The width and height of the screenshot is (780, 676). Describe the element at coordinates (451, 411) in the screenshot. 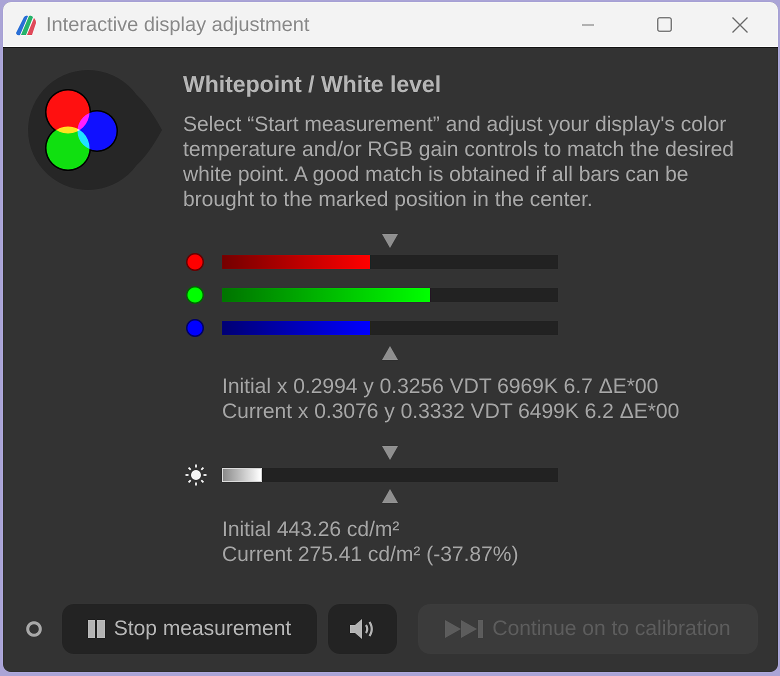

I see `chromaticity-reading: Current x 0.3076 y 0.3332 VDT 6499K 6.2 ΔE*00` at that location.